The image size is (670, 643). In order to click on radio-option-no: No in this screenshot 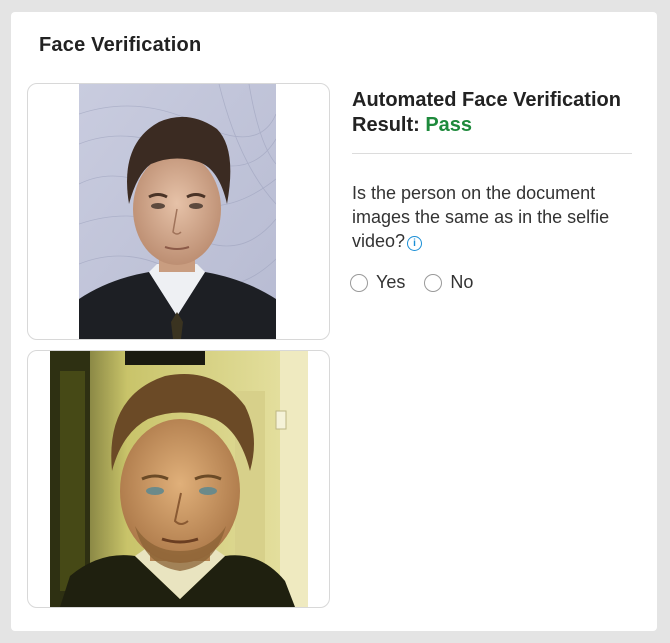, I will do `click(448, 282)`.